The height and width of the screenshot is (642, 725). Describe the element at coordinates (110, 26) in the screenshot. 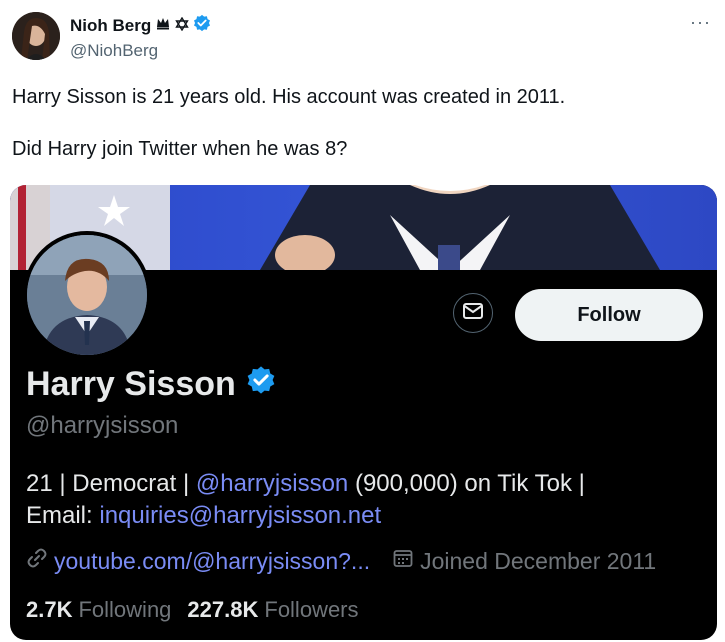

I see `author-name: Nioh Berg` at that location.